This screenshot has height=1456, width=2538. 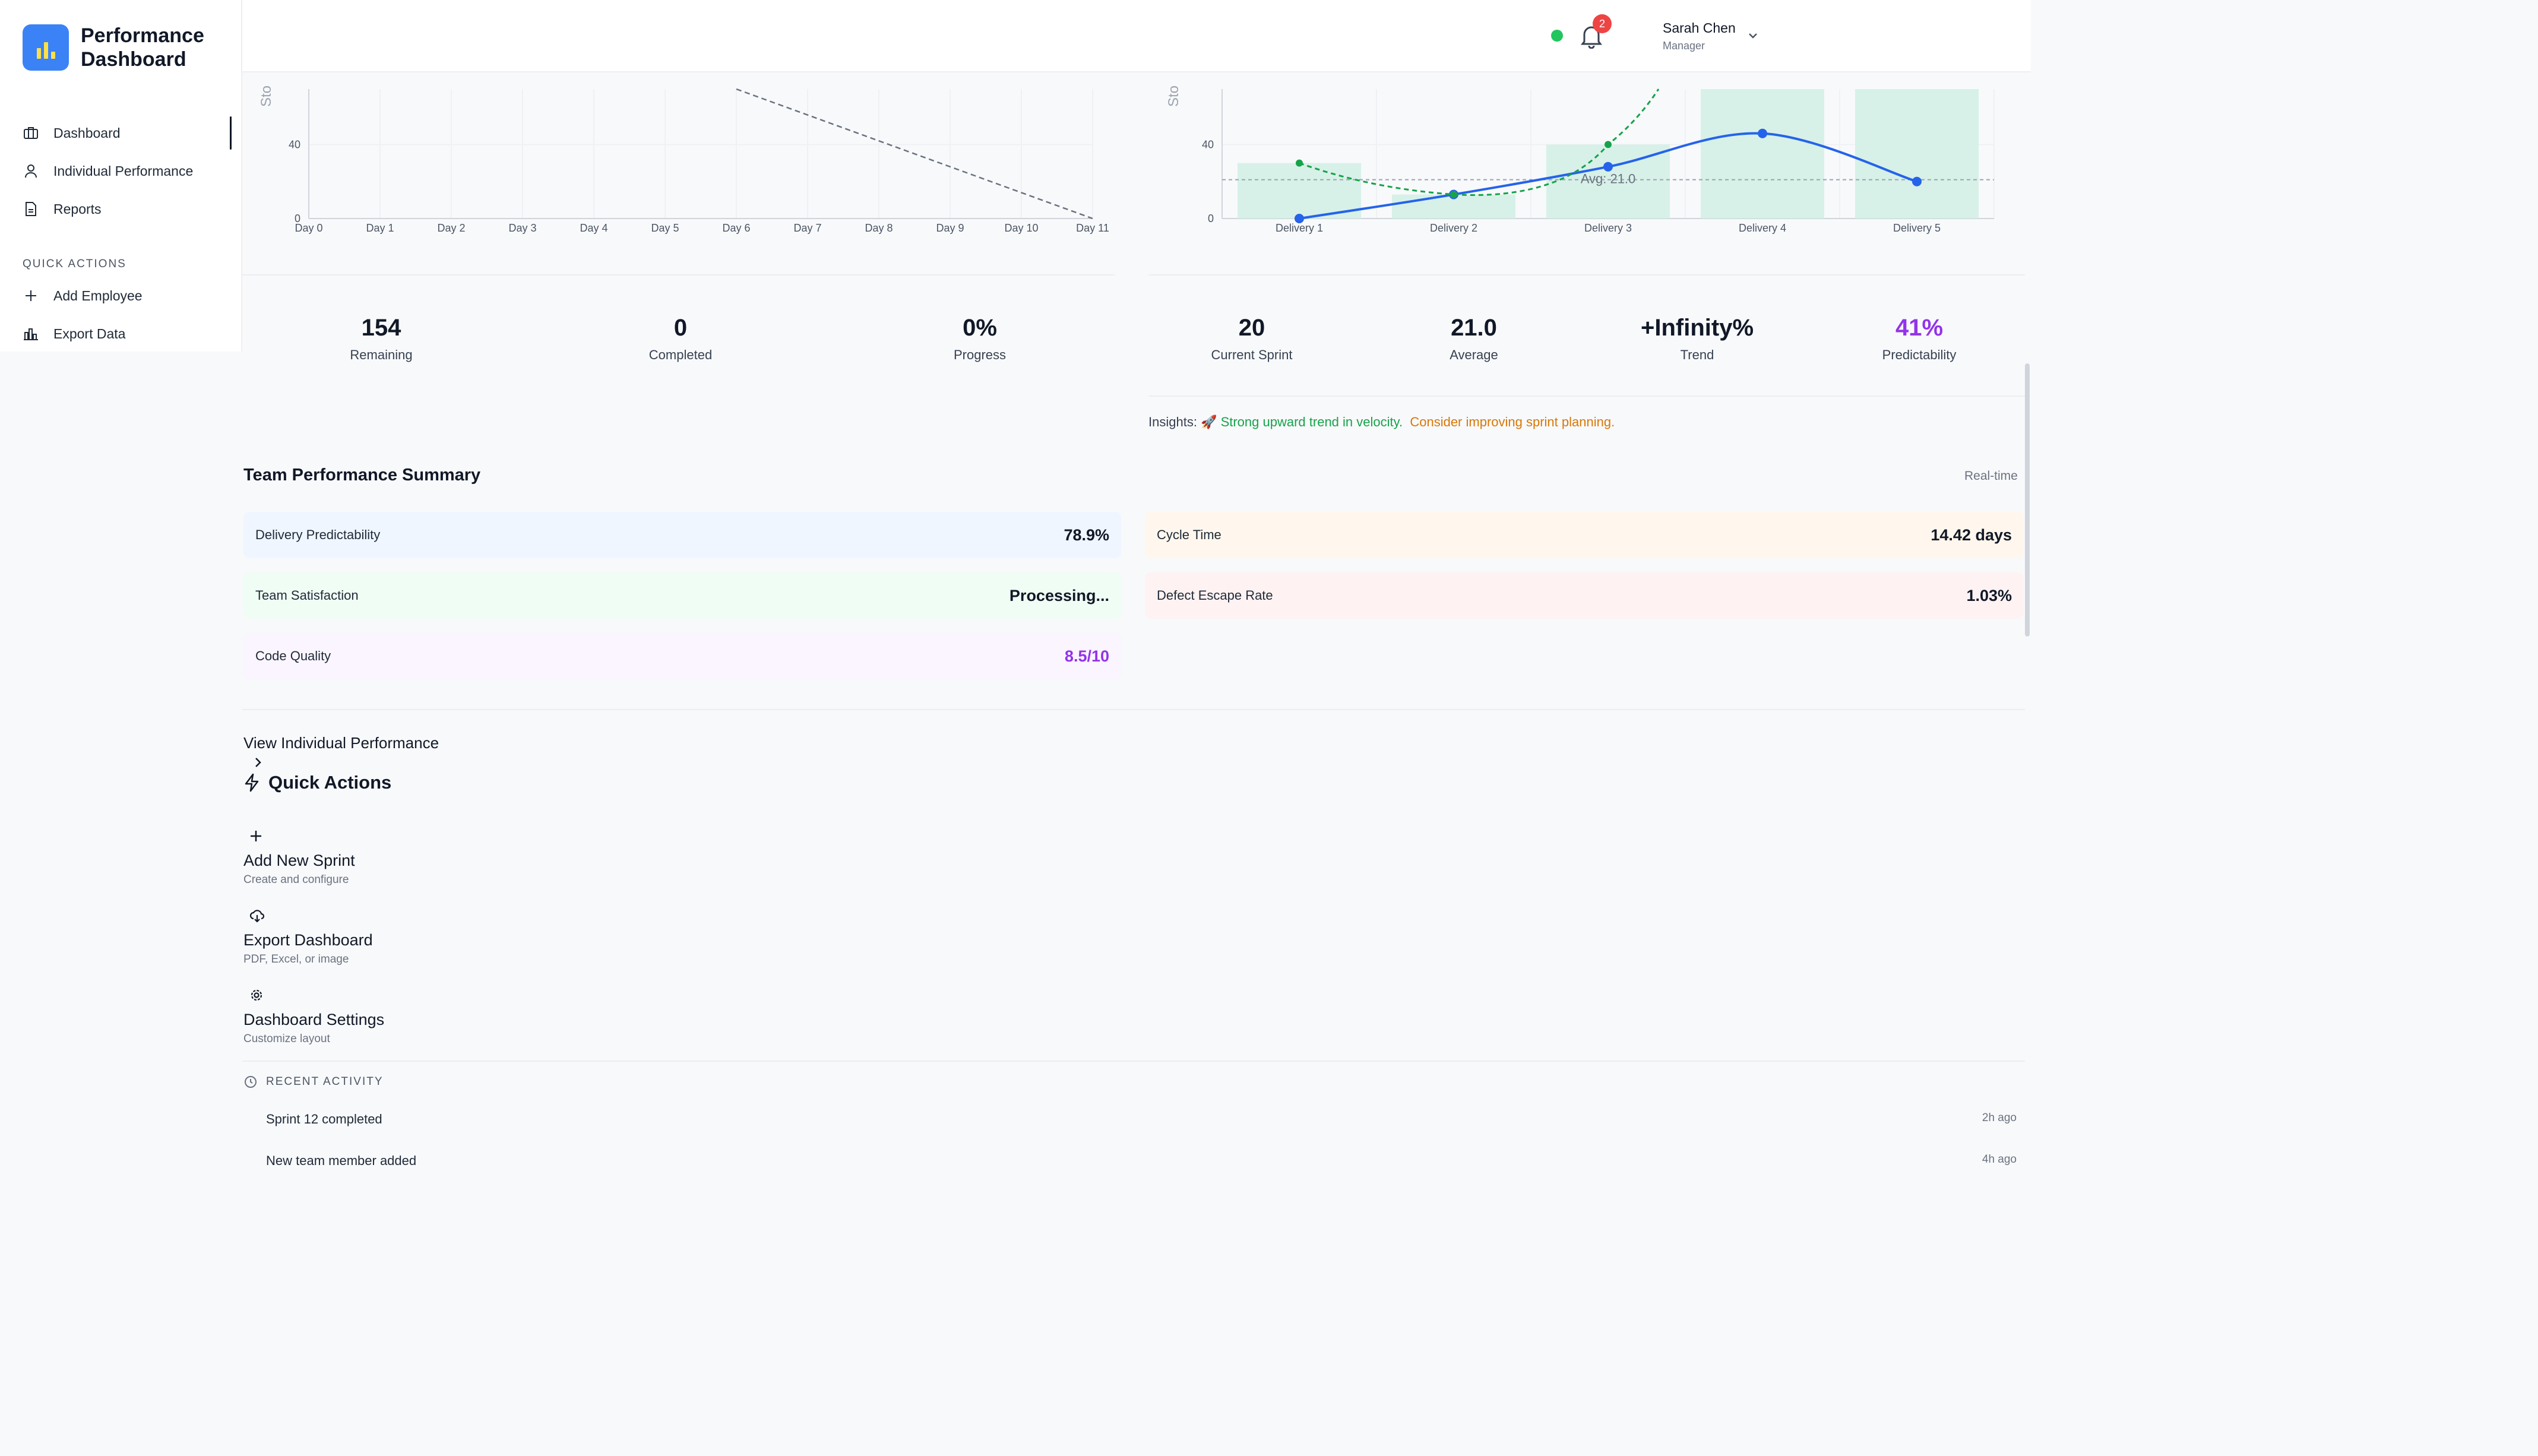 What do you see at coordinates (296, 960) in the screenshot?
I see `card-subtitle: PDF, Excel, or image` at bounding box center [296, 960].